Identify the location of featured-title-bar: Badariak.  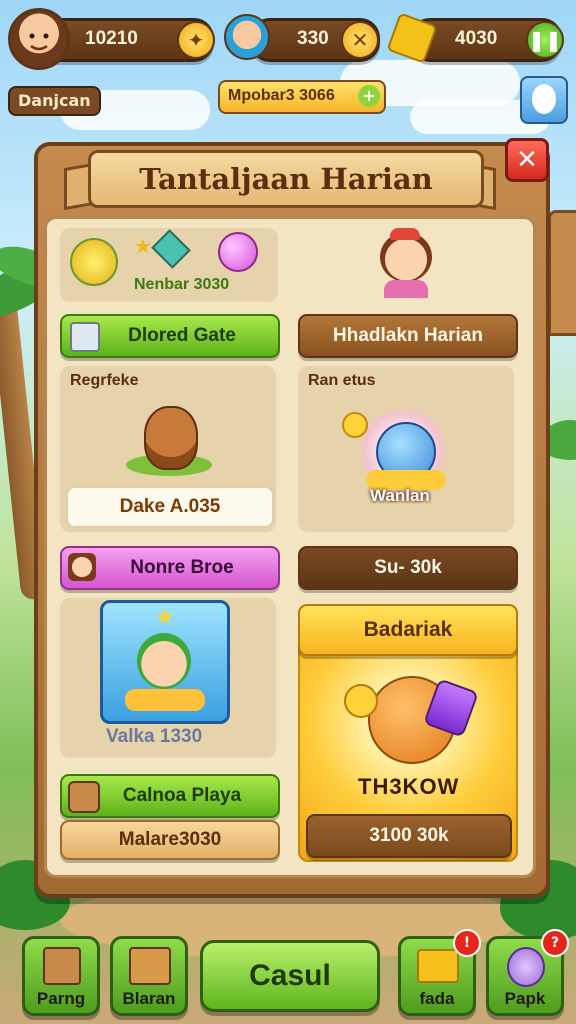
(408, 630).